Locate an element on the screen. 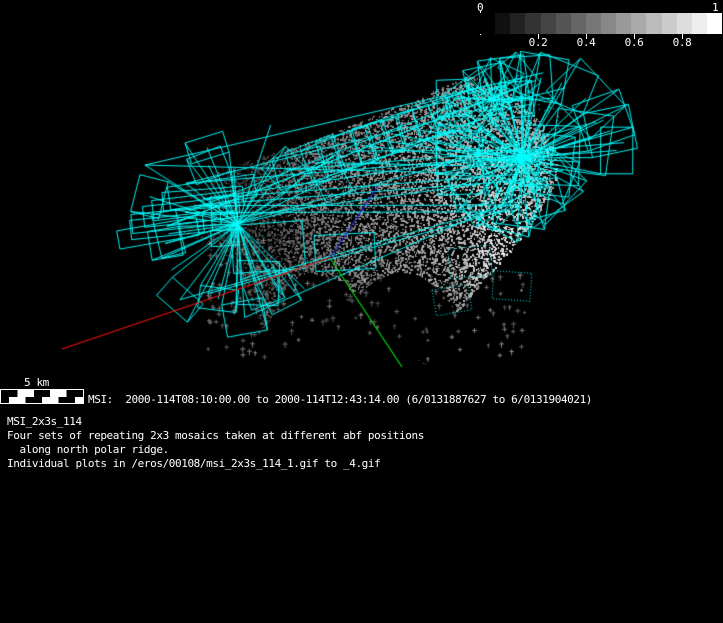 The image size is (723, 623). scale-bar-checker-bottom is located at coordinates (42, 399).